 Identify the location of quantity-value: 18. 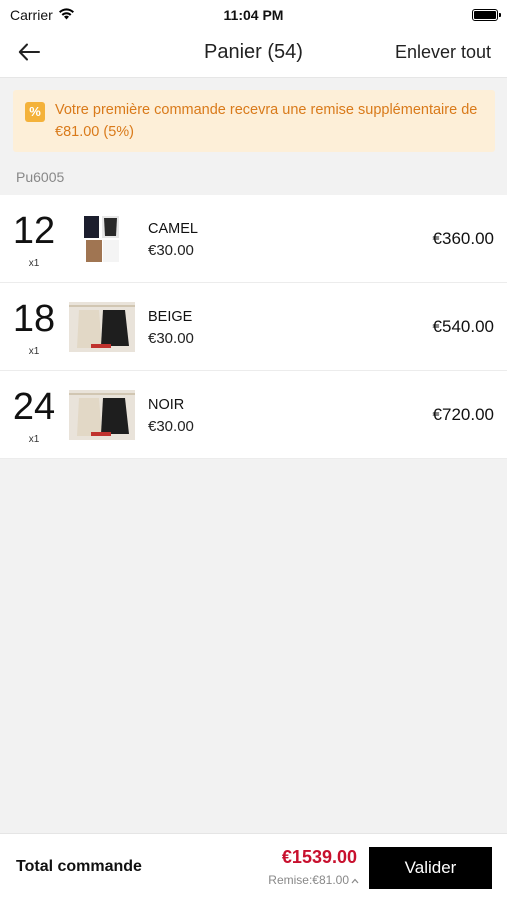
(34, 319).